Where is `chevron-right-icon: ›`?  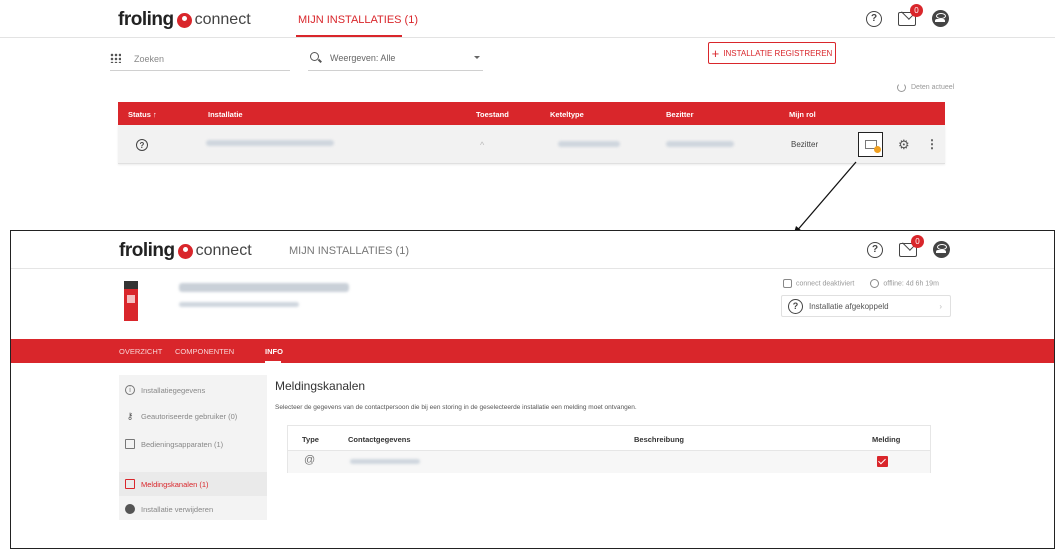 chevron-right-icon: › is located at coordinates (940, 306).